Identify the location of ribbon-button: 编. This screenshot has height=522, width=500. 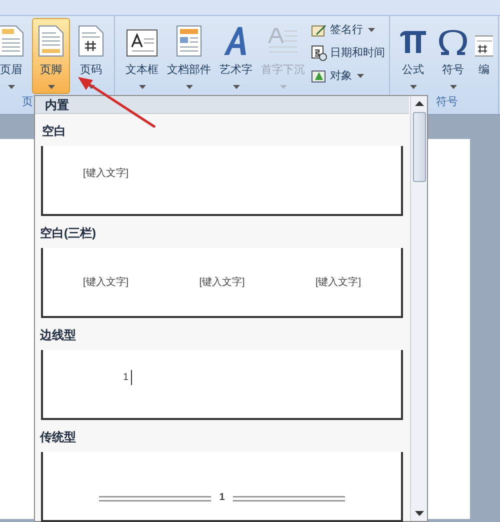
(484, 56).